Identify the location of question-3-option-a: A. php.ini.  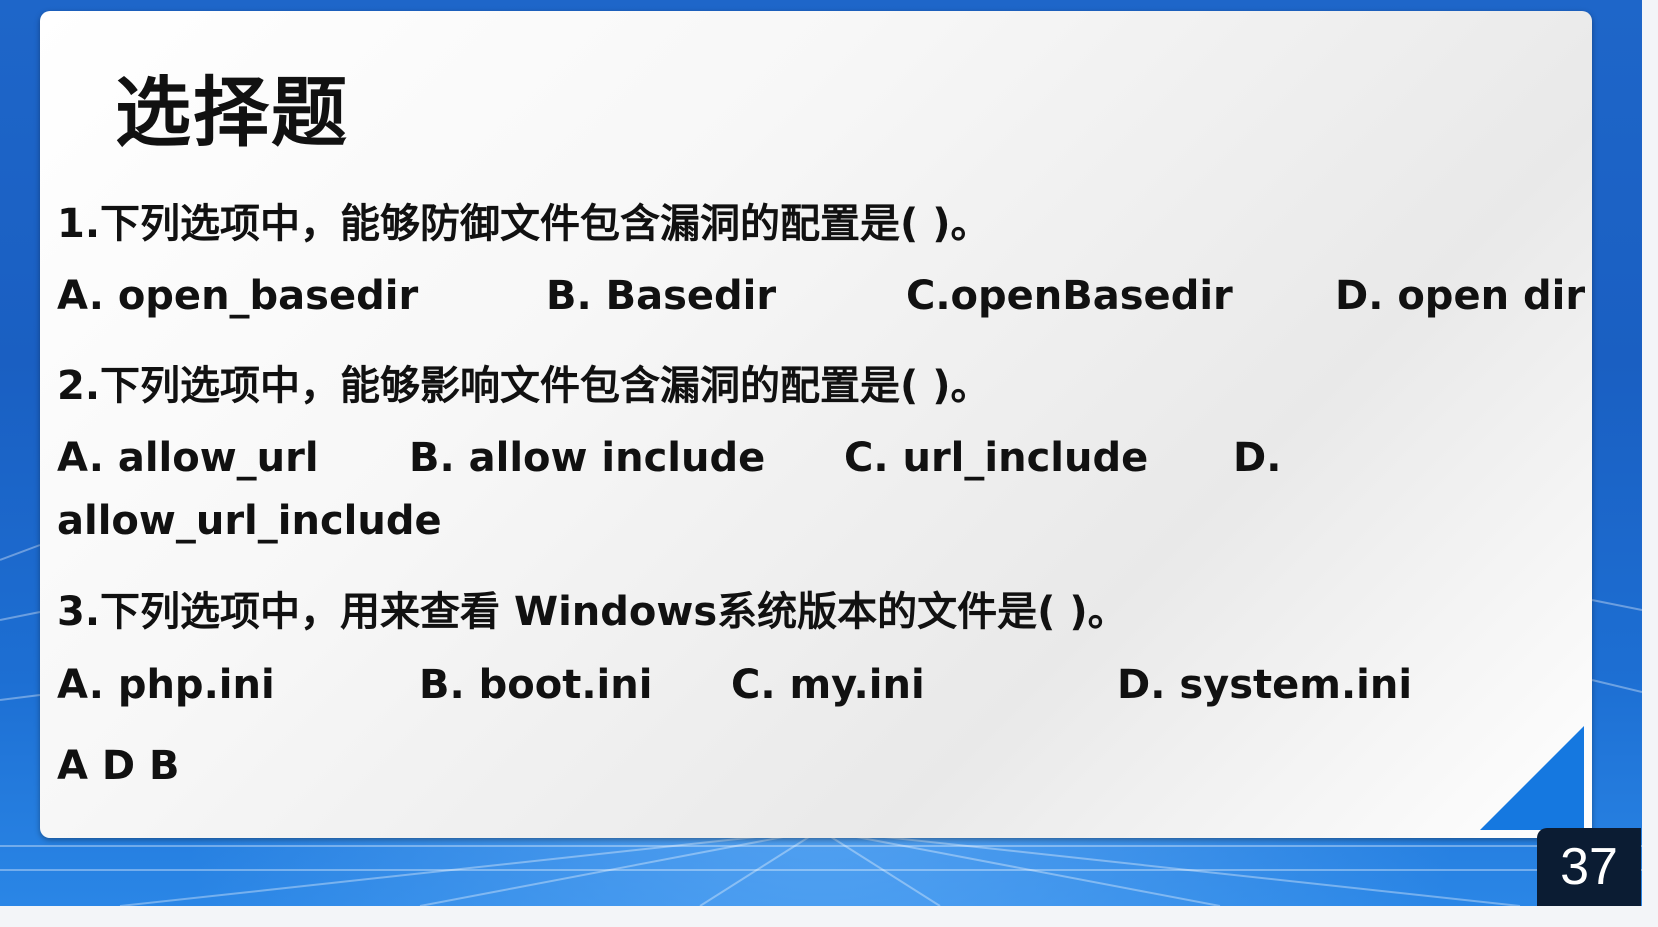
(166, 685).